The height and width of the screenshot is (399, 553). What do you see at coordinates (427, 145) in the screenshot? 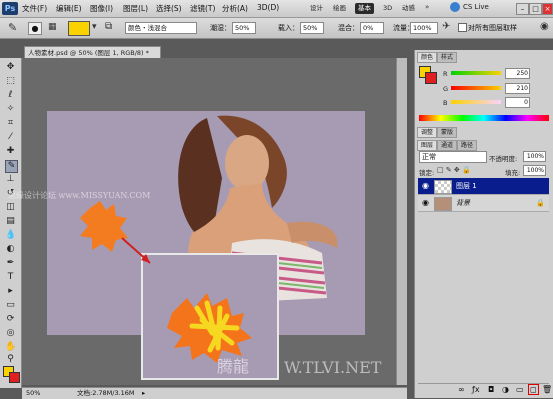
I see `tab-layers: 图层` at bounding box center [427, 145].